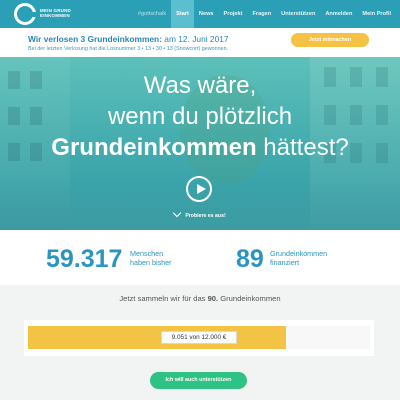 Image resolution: width=400 pixels, height=400 pixels. I want to click on nav-item-start: Start, so click(182, 14).